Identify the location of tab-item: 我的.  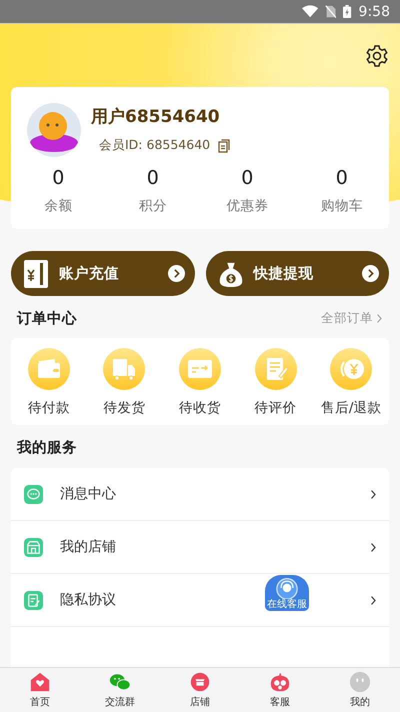
(360, 690).